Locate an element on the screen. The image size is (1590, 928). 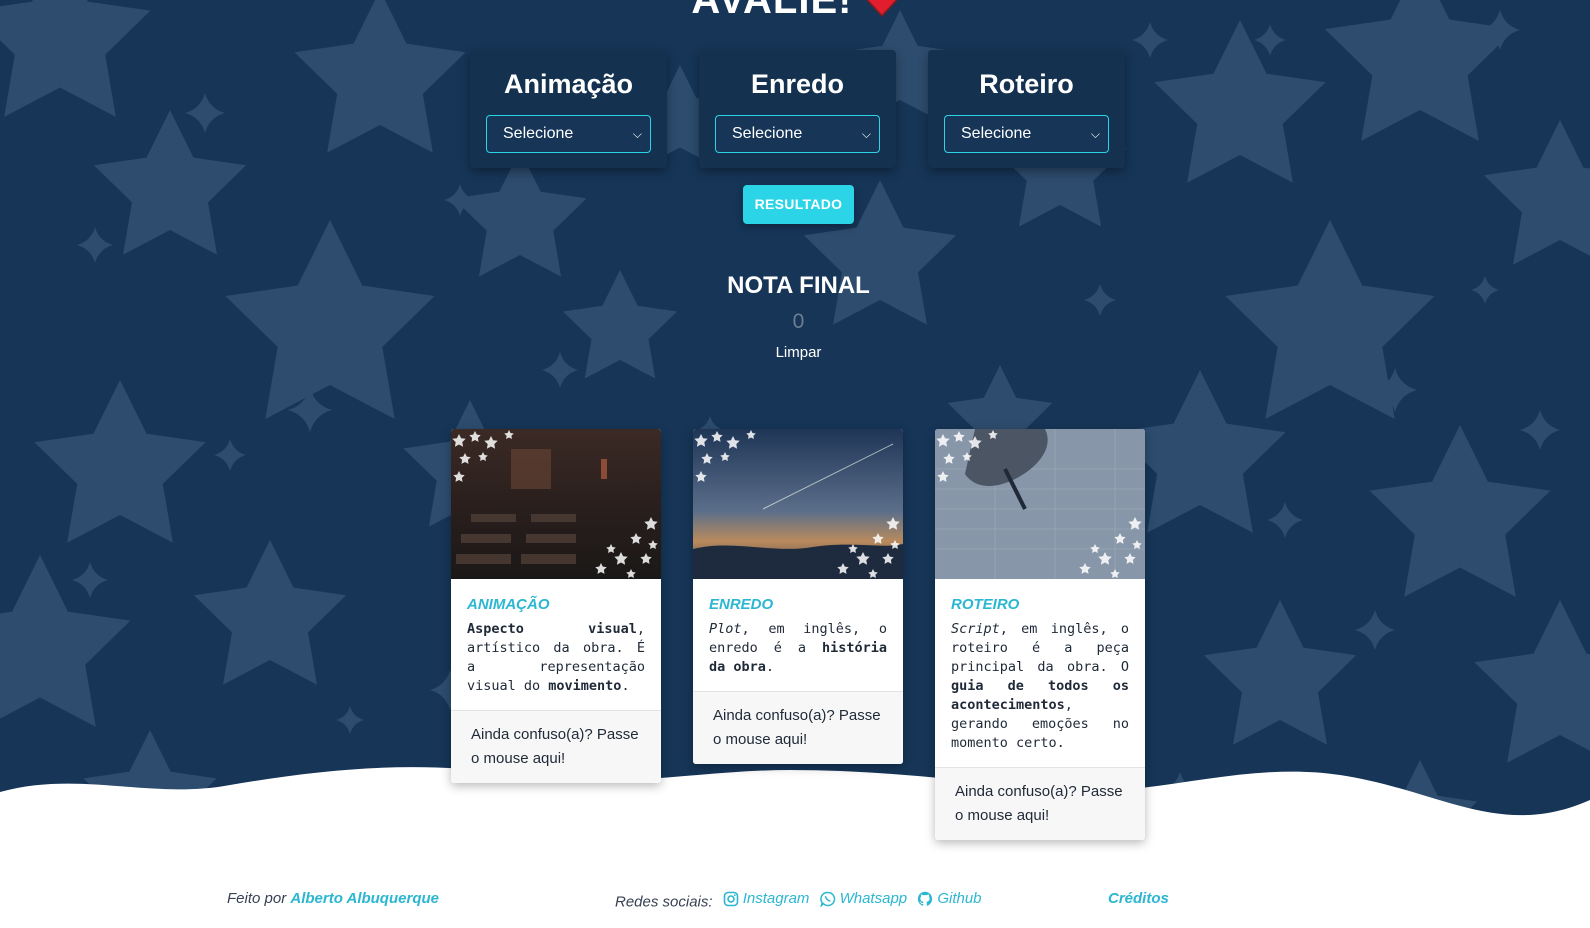
card-text-strong: movimento is located at coordinates (585, 686).